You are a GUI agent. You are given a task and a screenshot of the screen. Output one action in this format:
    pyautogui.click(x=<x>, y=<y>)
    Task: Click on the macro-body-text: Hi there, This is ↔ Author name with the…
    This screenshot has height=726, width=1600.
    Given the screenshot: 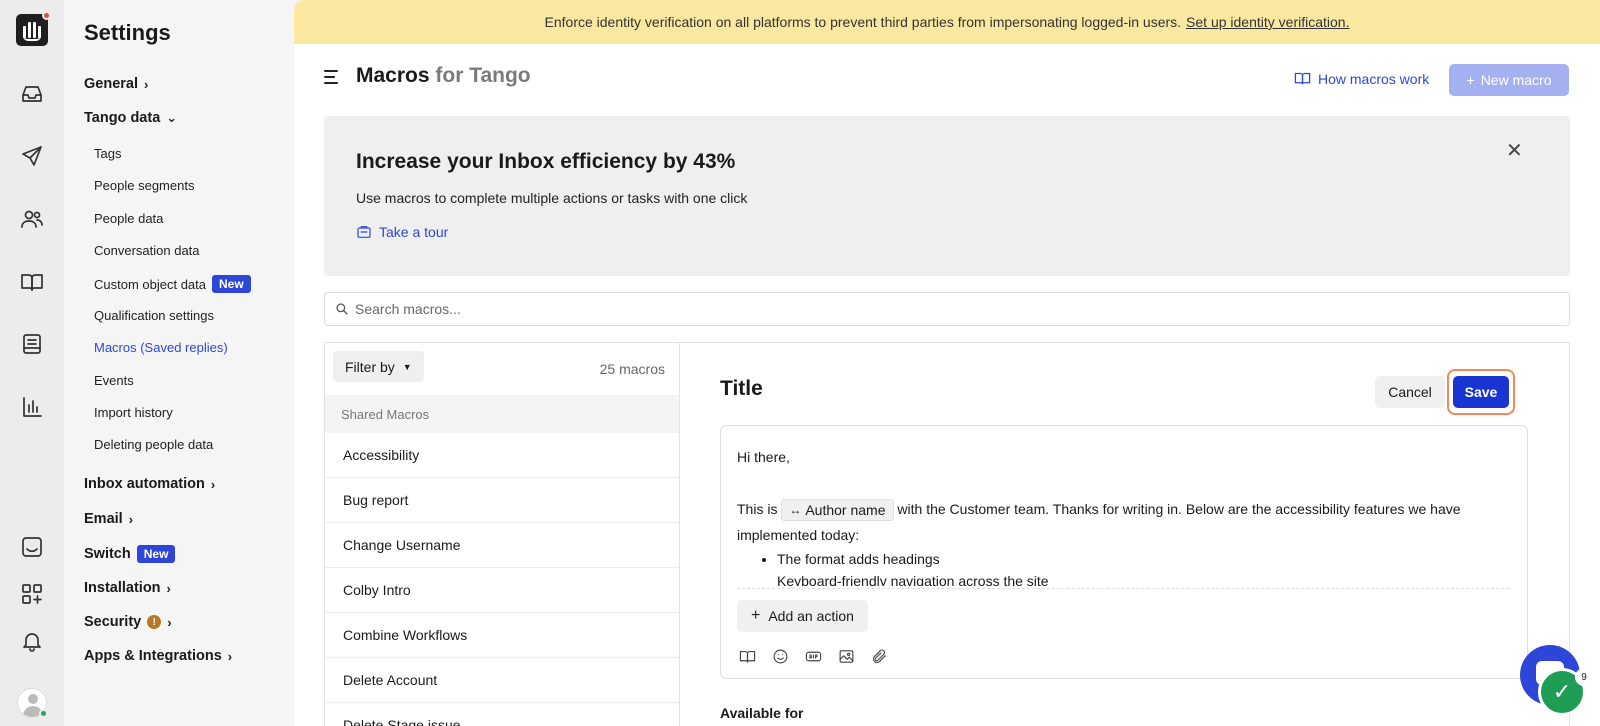 What is the action you would take?
    pyautogui.click(x=1122, y=515)
    